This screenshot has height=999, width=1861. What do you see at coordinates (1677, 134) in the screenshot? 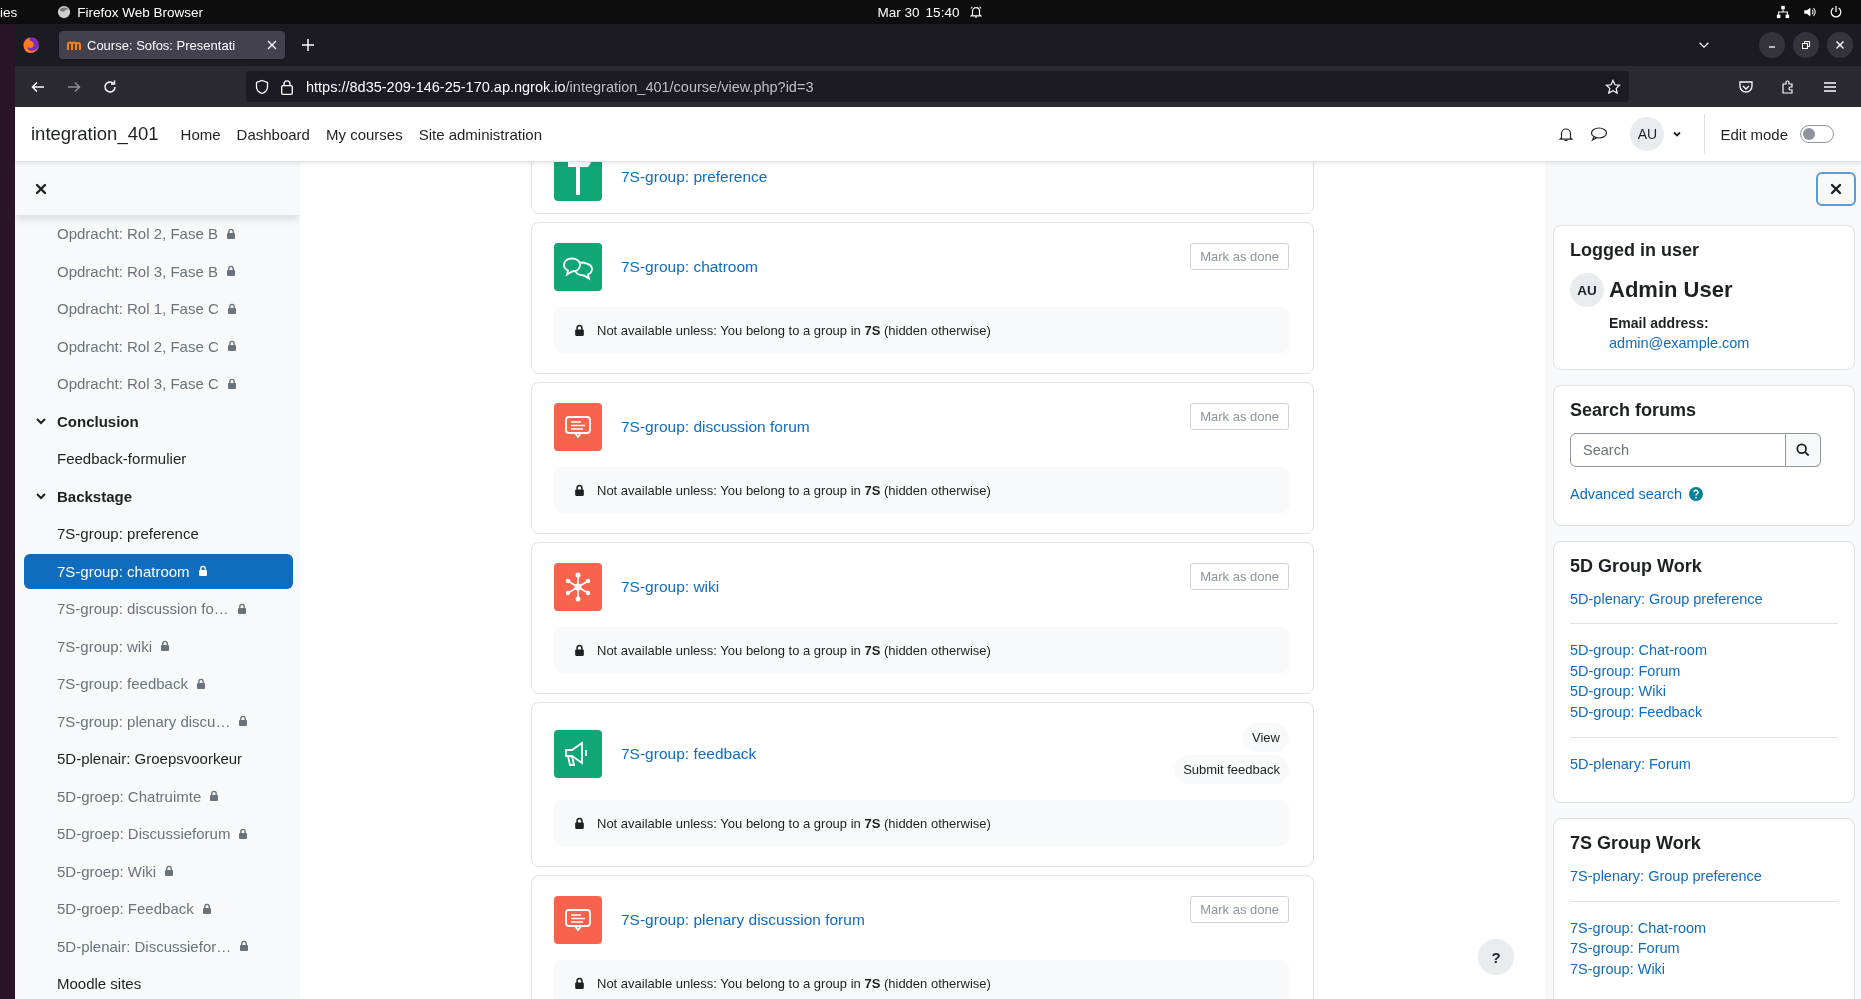
I see `caret-icon` at bounding box center [1677, 134].